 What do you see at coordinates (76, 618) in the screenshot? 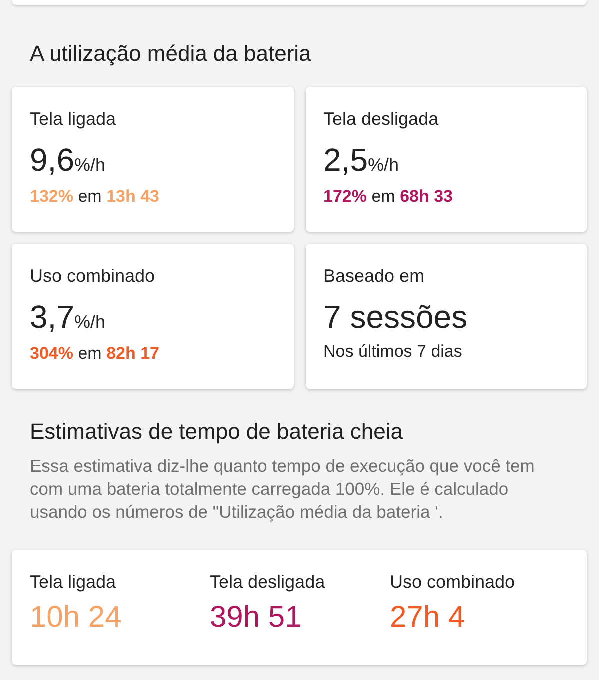
I see `estimate-value: 10h 24` at bounding box center [76, 618].